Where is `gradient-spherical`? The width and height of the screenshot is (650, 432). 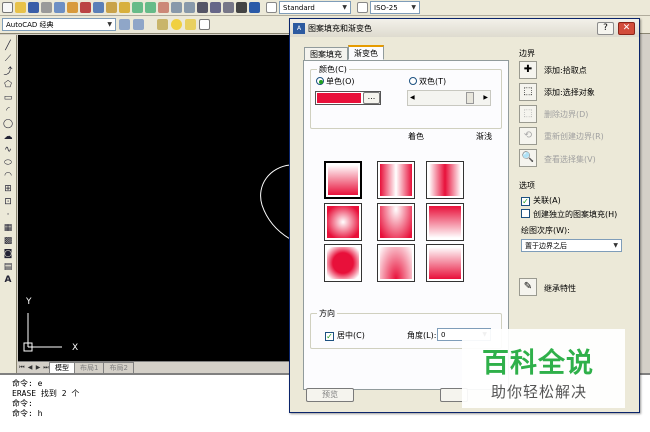 gradient-spherical is located at coordinates (343, 222).